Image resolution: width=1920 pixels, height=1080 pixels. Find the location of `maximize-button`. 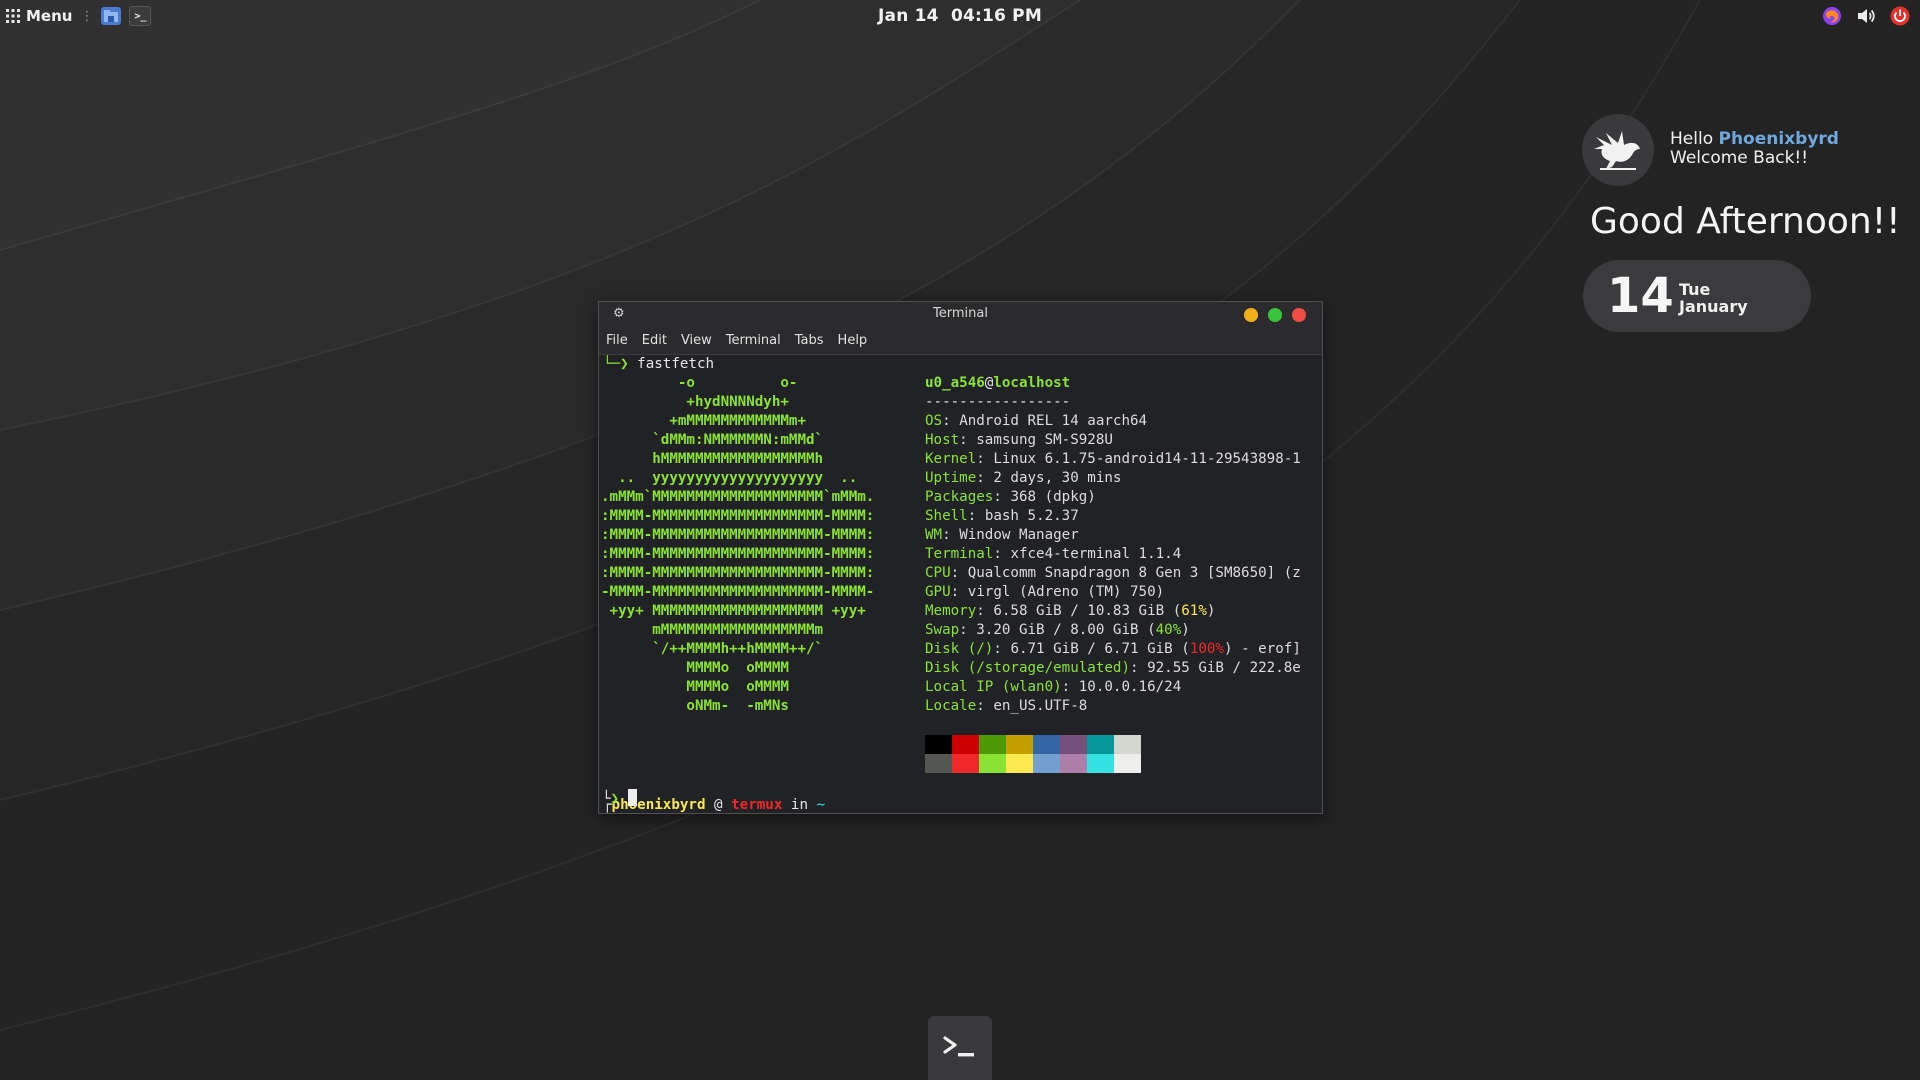

maximize-button is located at coordinates (1275, 315).